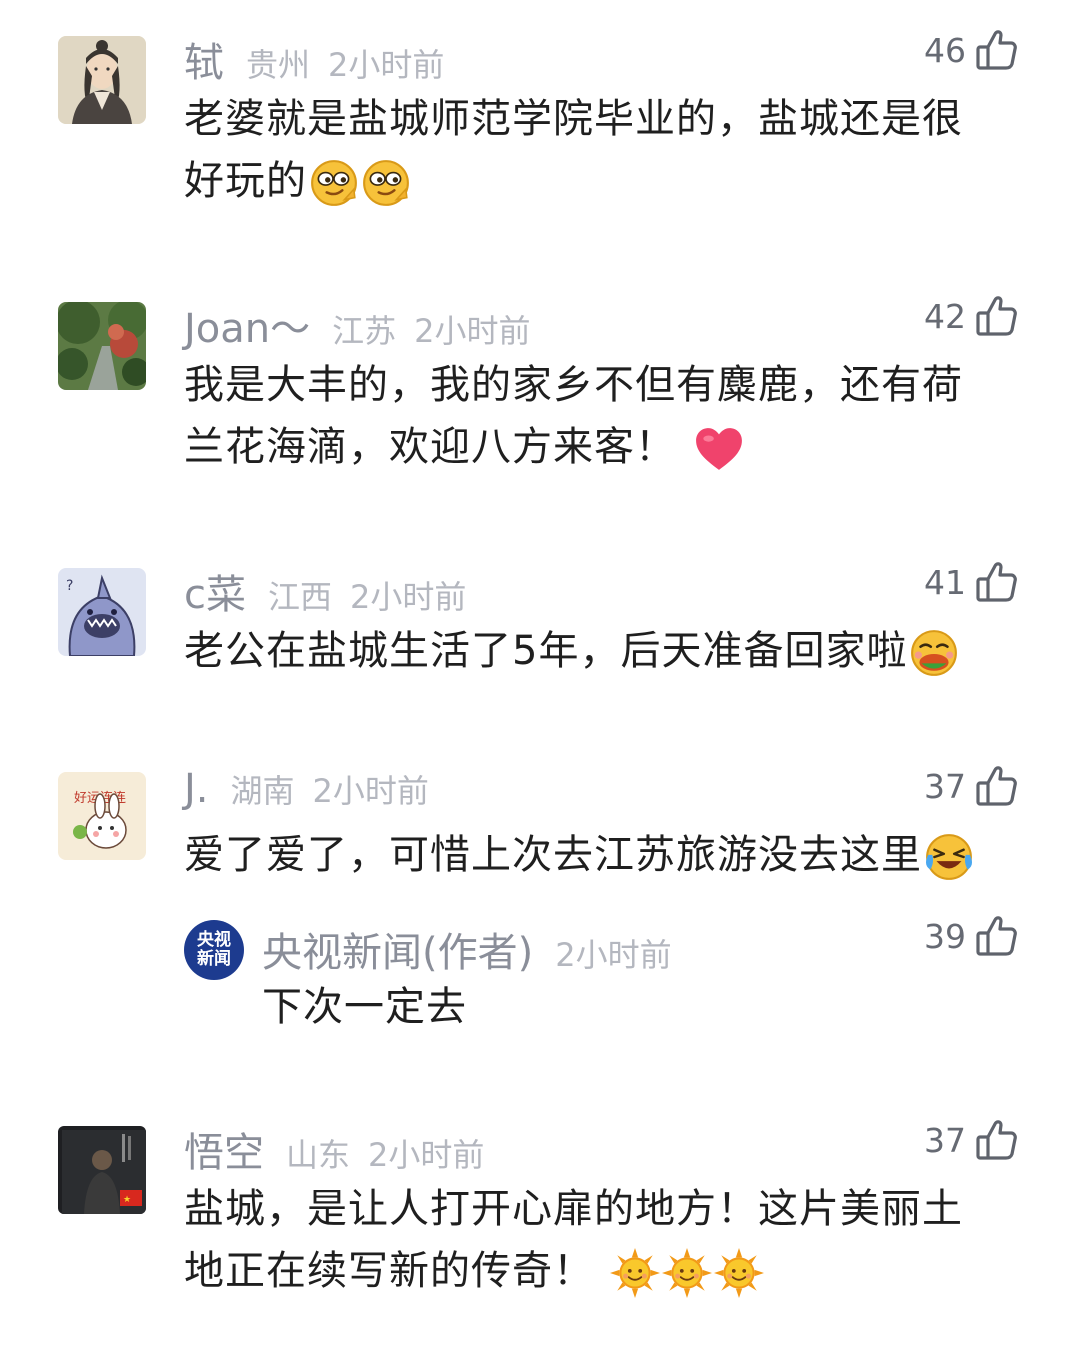  I want to click on comment-text-line2: 兰花海滴，欢迎八方来客！, so click(430, 447).